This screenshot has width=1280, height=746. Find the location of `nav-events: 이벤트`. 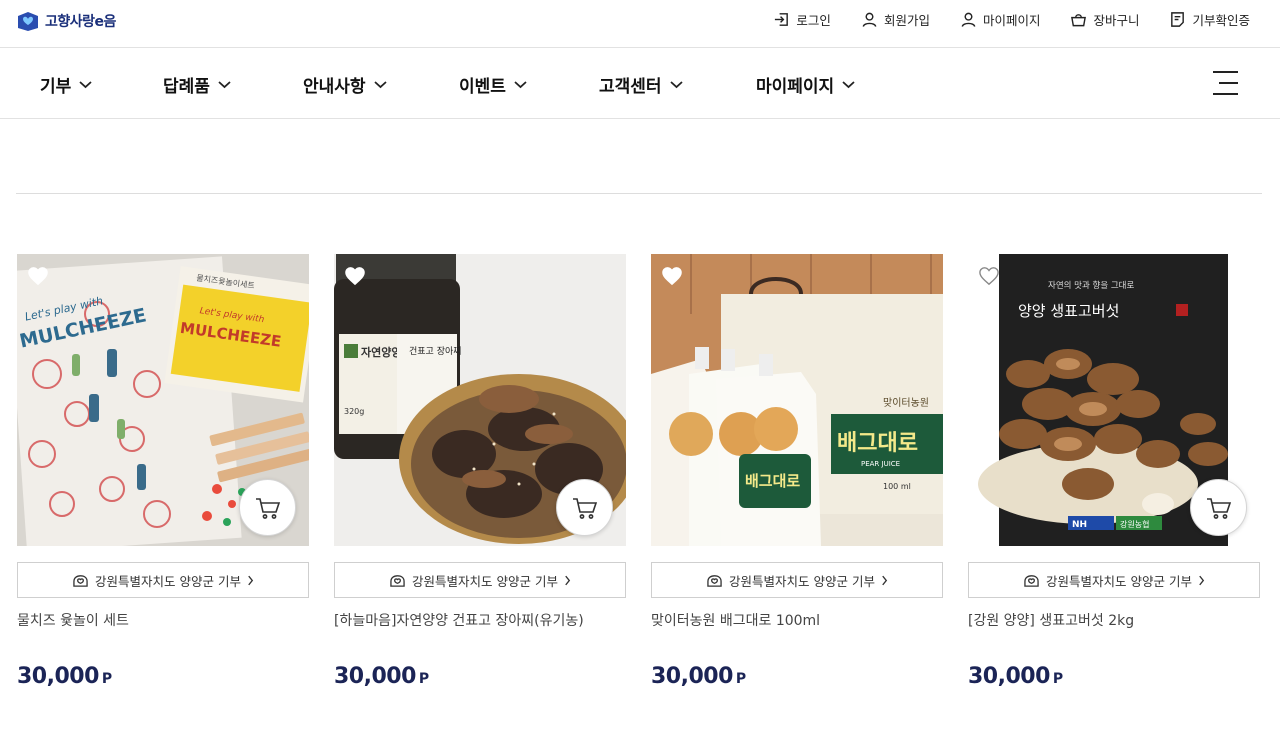

nav-events: 이벤트 is located at coordinates (493, 84).